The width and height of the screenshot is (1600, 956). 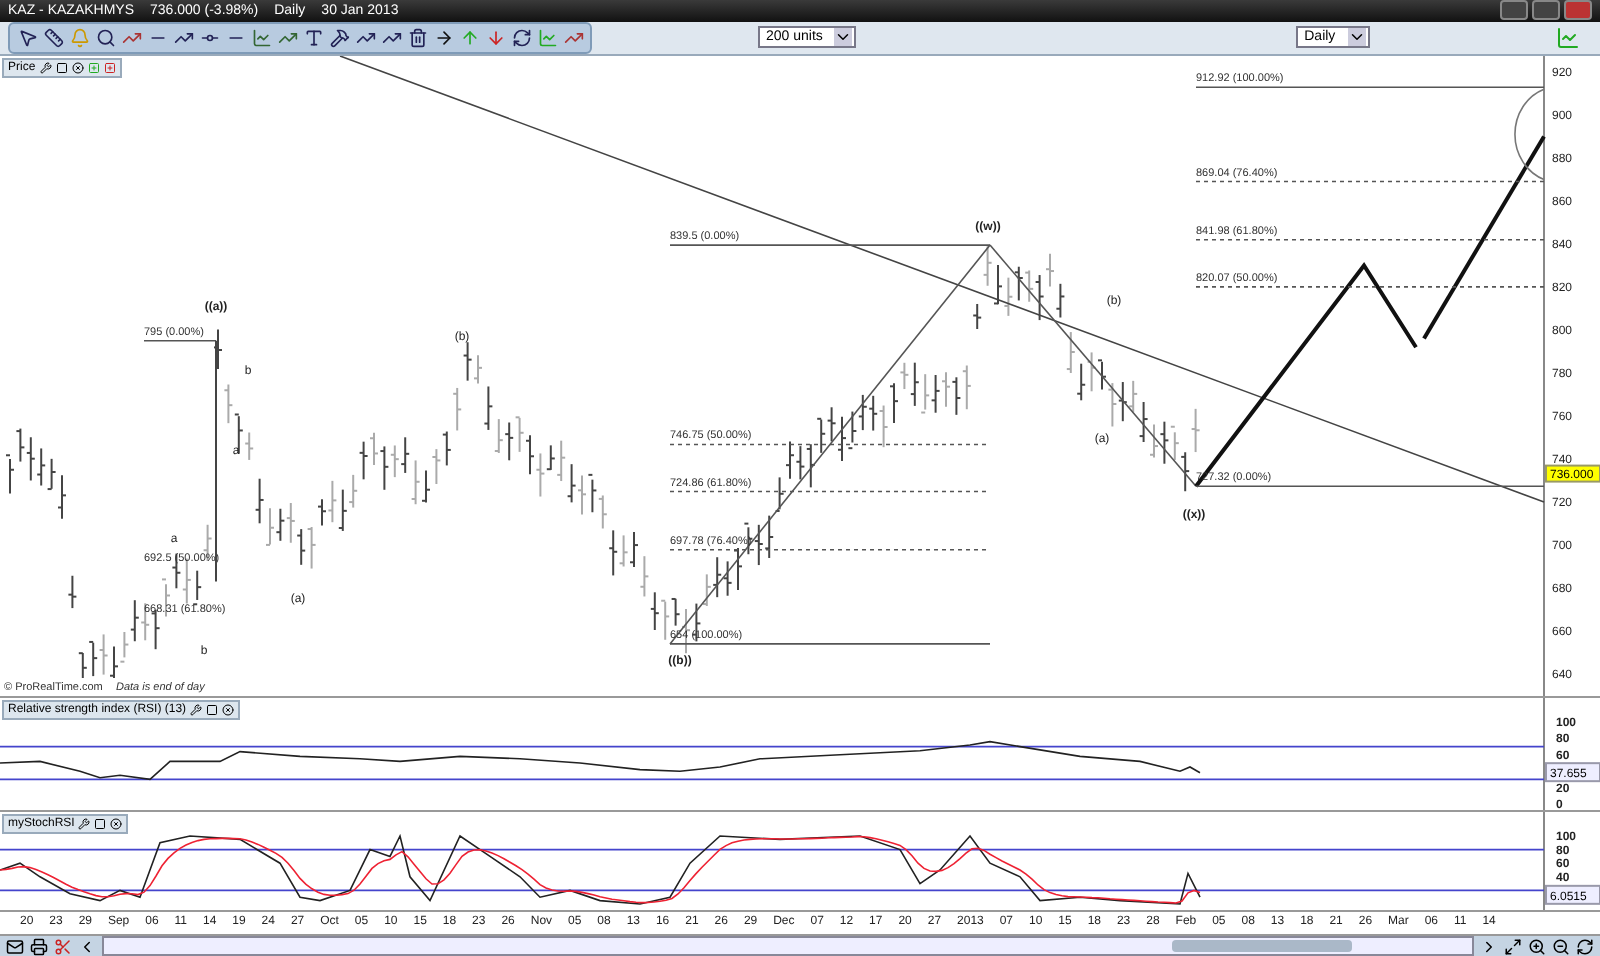 I want to click on printer-icon, so click(x=39, y=946).